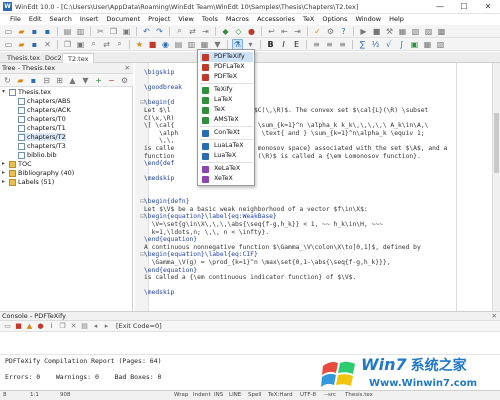 The width and height of the screenshot is (500, 400). What do you see at coordinates (47, 31) in the screenshot?
I see `save-all-icon: ▪` at bounding box center [47, 31].